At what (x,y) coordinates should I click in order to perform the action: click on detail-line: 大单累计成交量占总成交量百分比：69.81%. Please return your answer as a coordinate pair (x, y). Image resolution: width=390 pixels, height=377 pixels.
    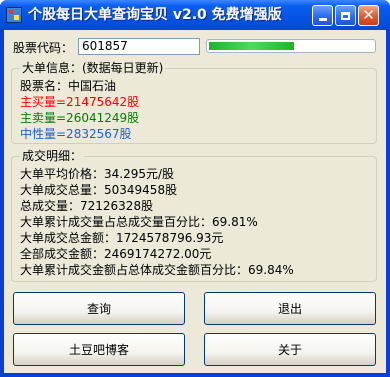
    Looking at the image, I should click on (139, 222).